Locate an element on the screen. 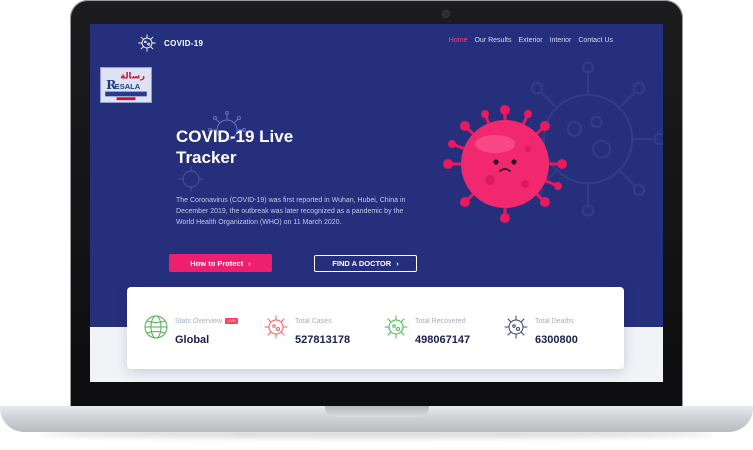  svg-text: ESALA is located at coordinates (128, 86).